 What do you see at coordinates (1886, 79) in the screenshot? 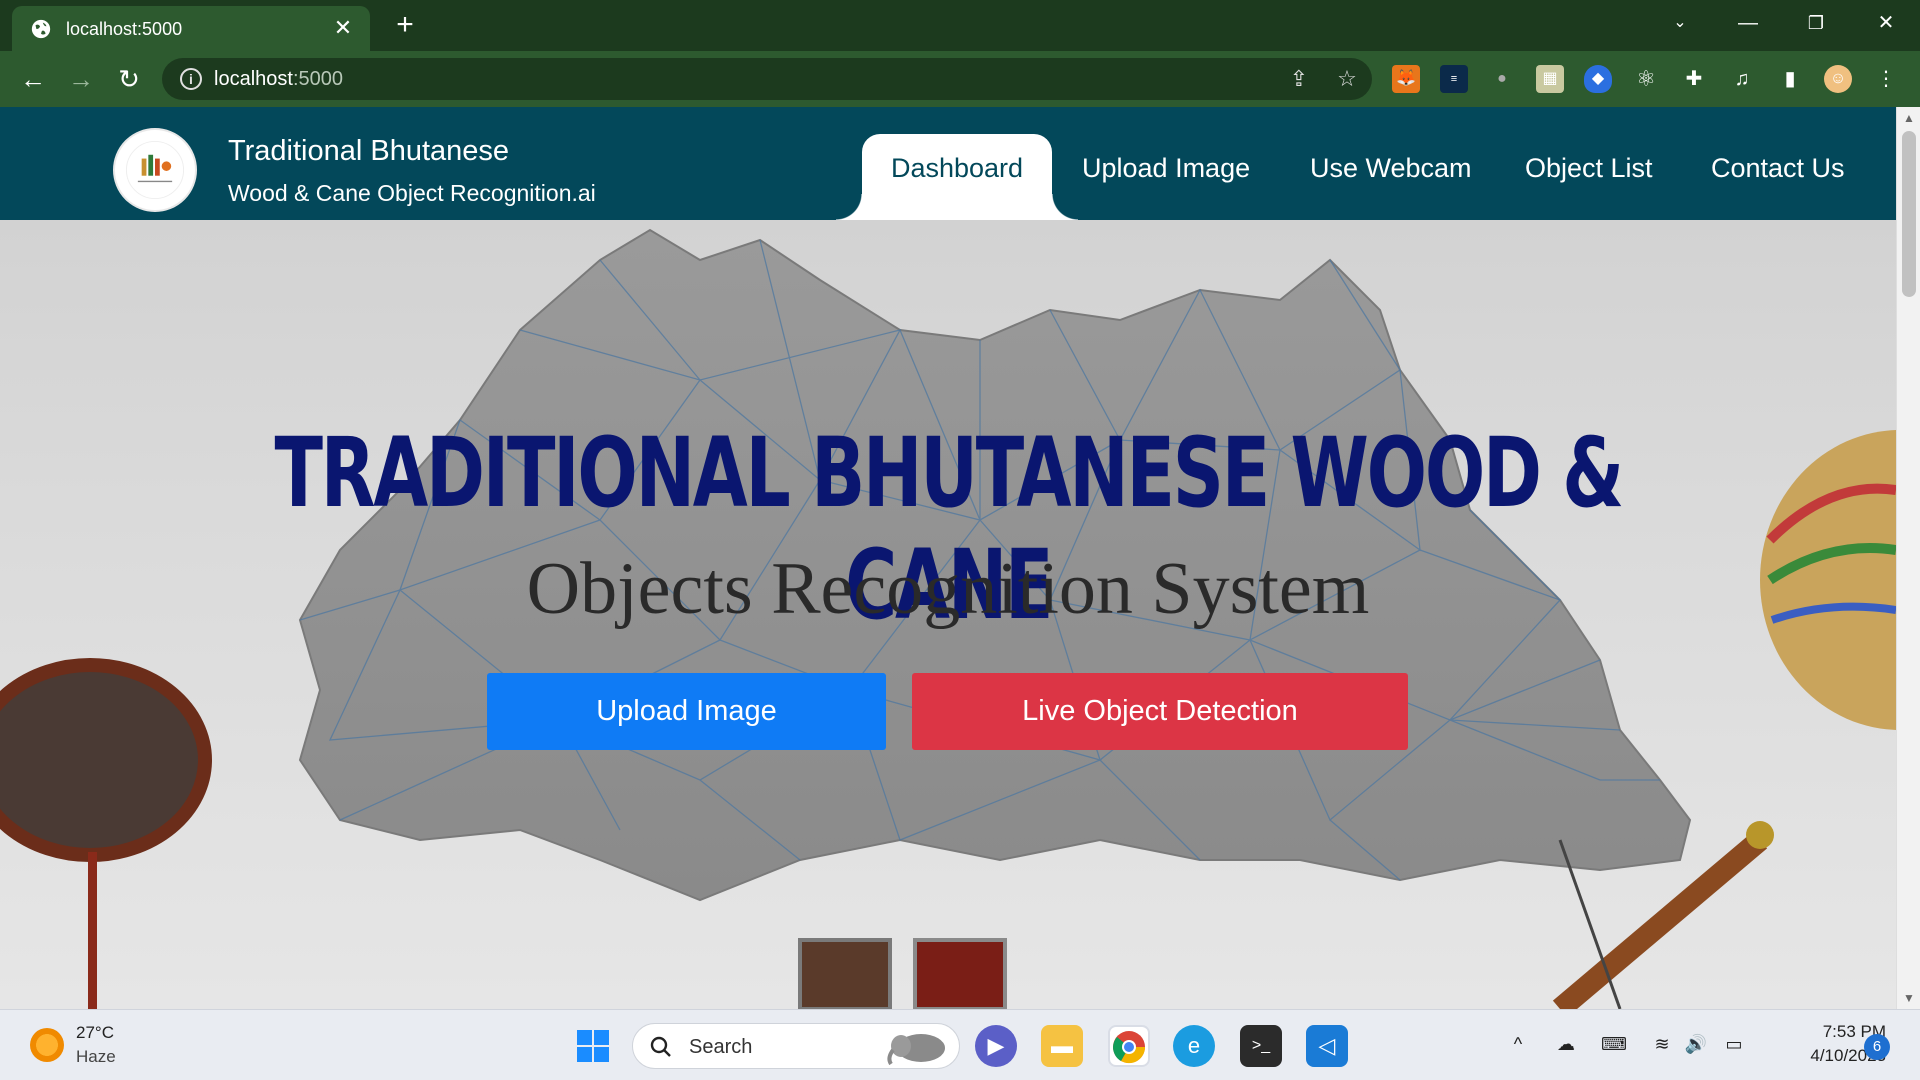
I see `menu-kebab-icon: ⋮` at bounding box center [1886, 79].